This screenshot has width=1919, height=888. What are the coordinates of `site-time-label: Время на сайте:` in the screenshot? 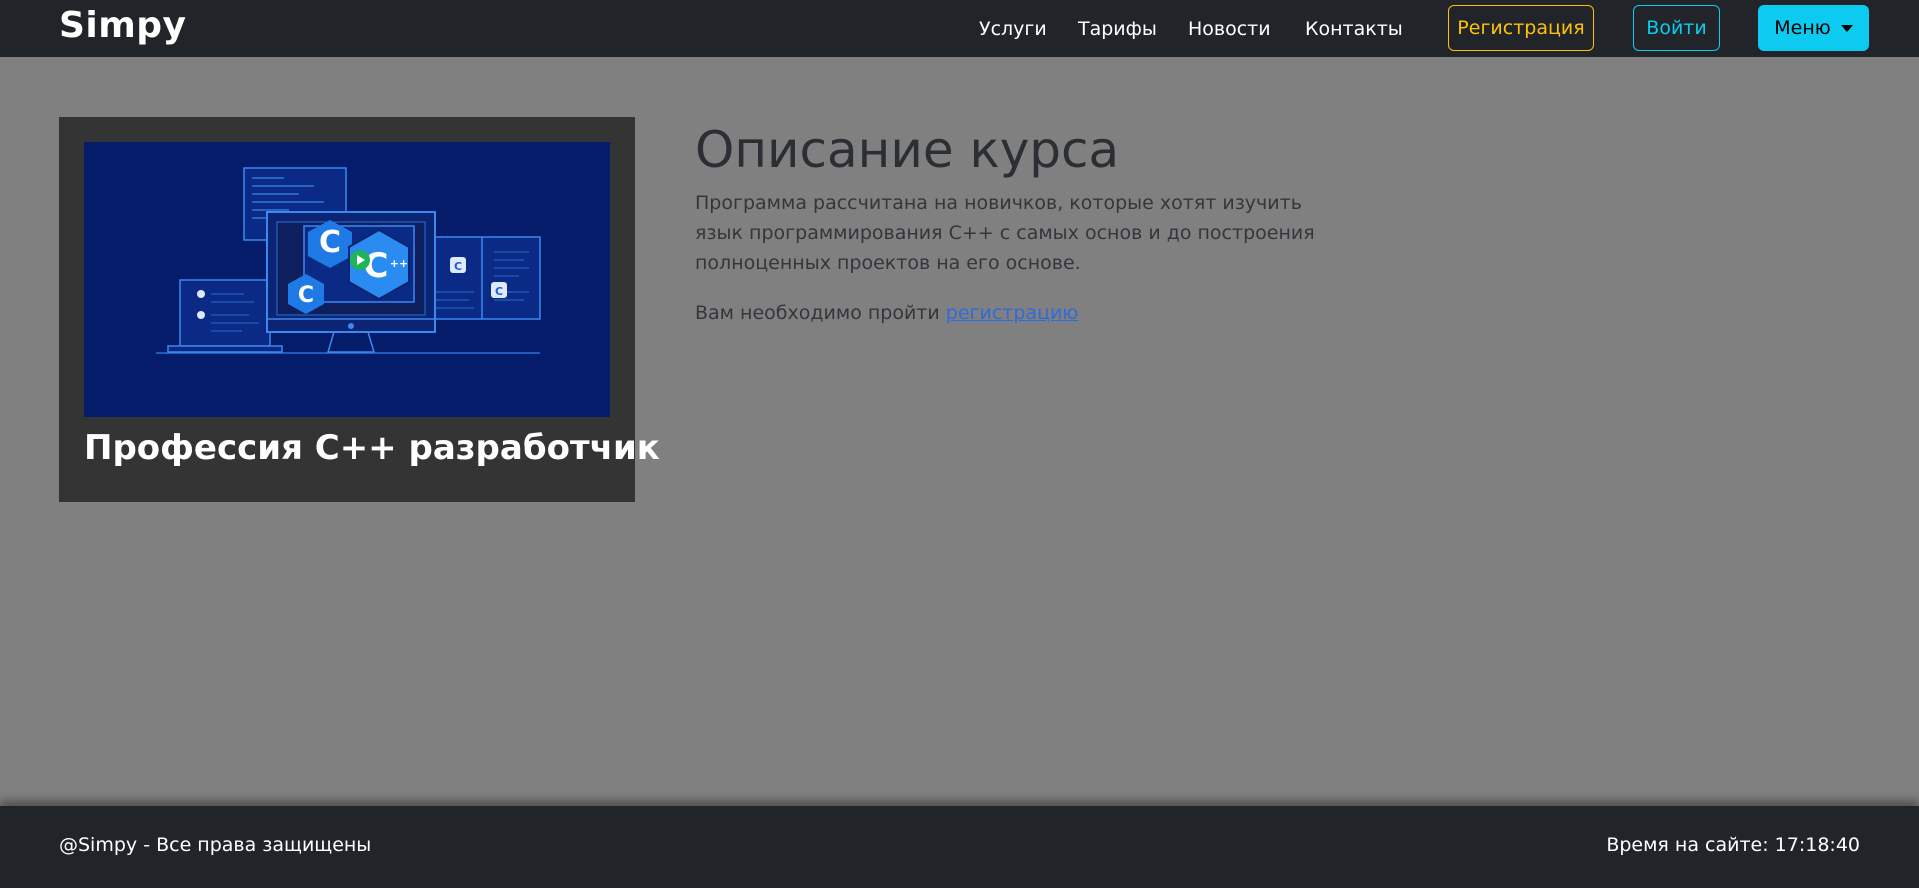 It's located at (1687, 845).